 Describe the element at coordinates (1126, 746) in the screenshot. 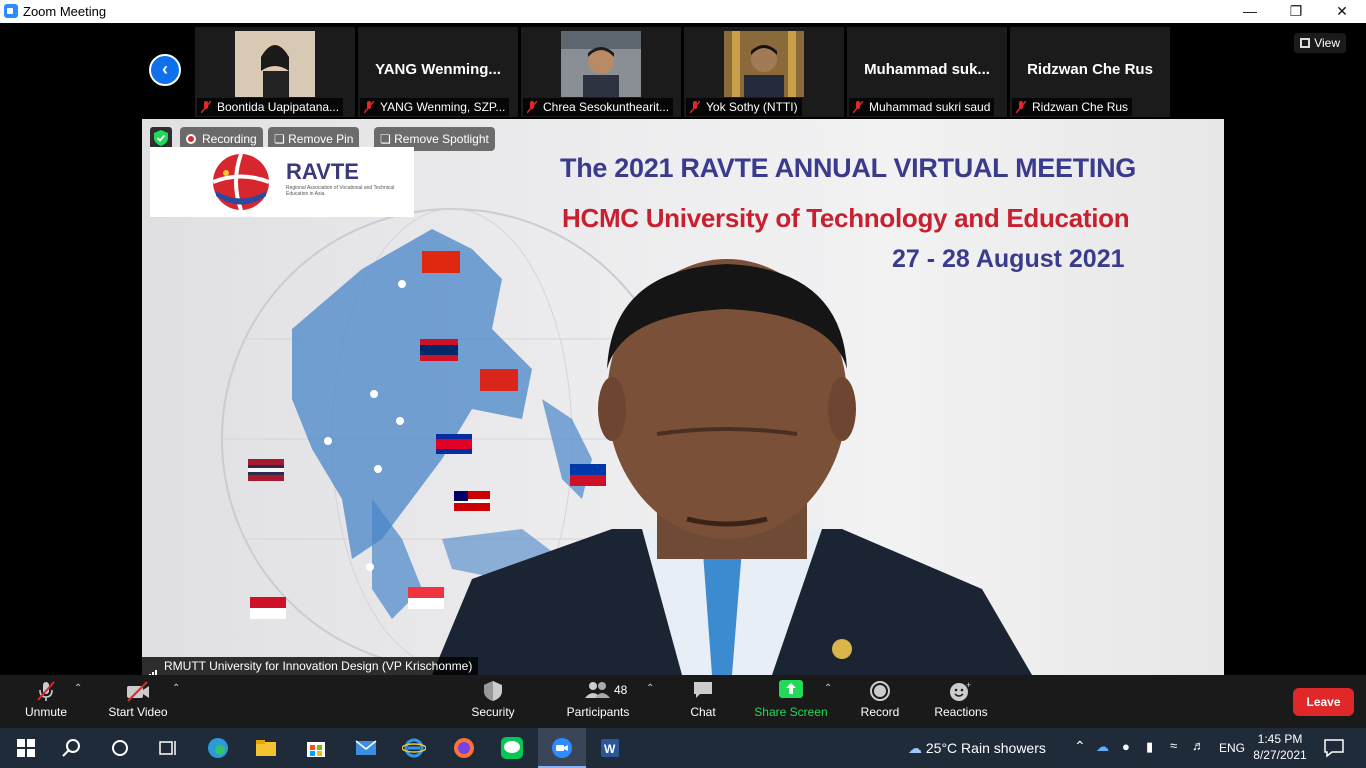

I see `microphone-tray-icon: ●` at that location.